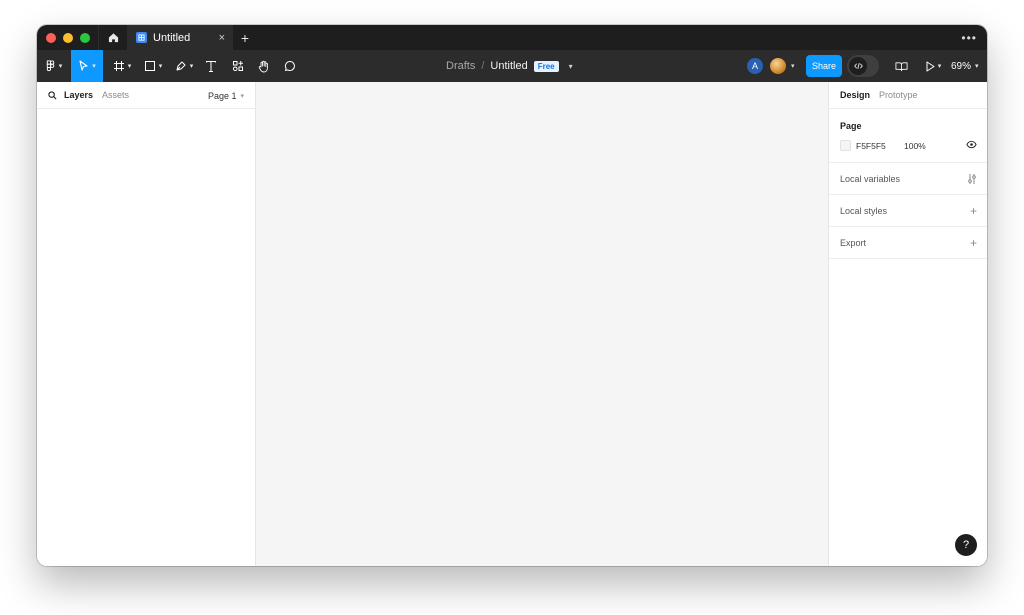 Image resolution: width=1024 pixels, height=615 pixels. I want to click on tab-layers: Layers, so click(78, 95).